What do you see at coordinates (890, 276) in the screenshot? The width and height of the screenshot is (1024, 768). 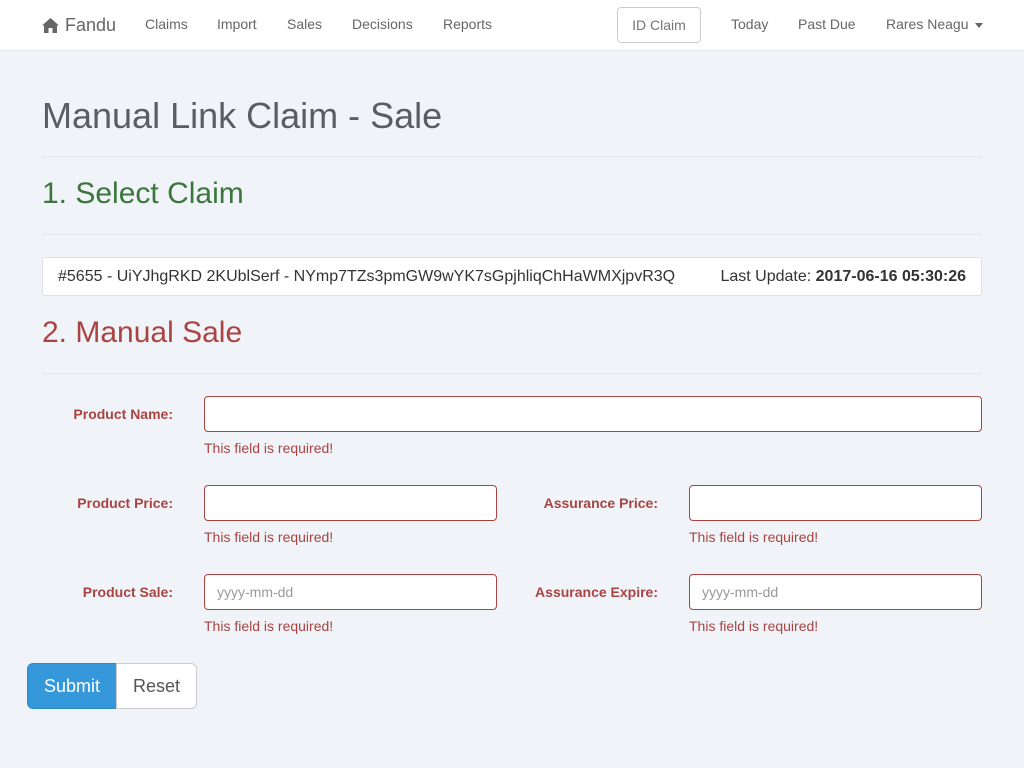 I see `last-update-value: 2017-06-16 05:30:26` at bounding box center [890, 276].